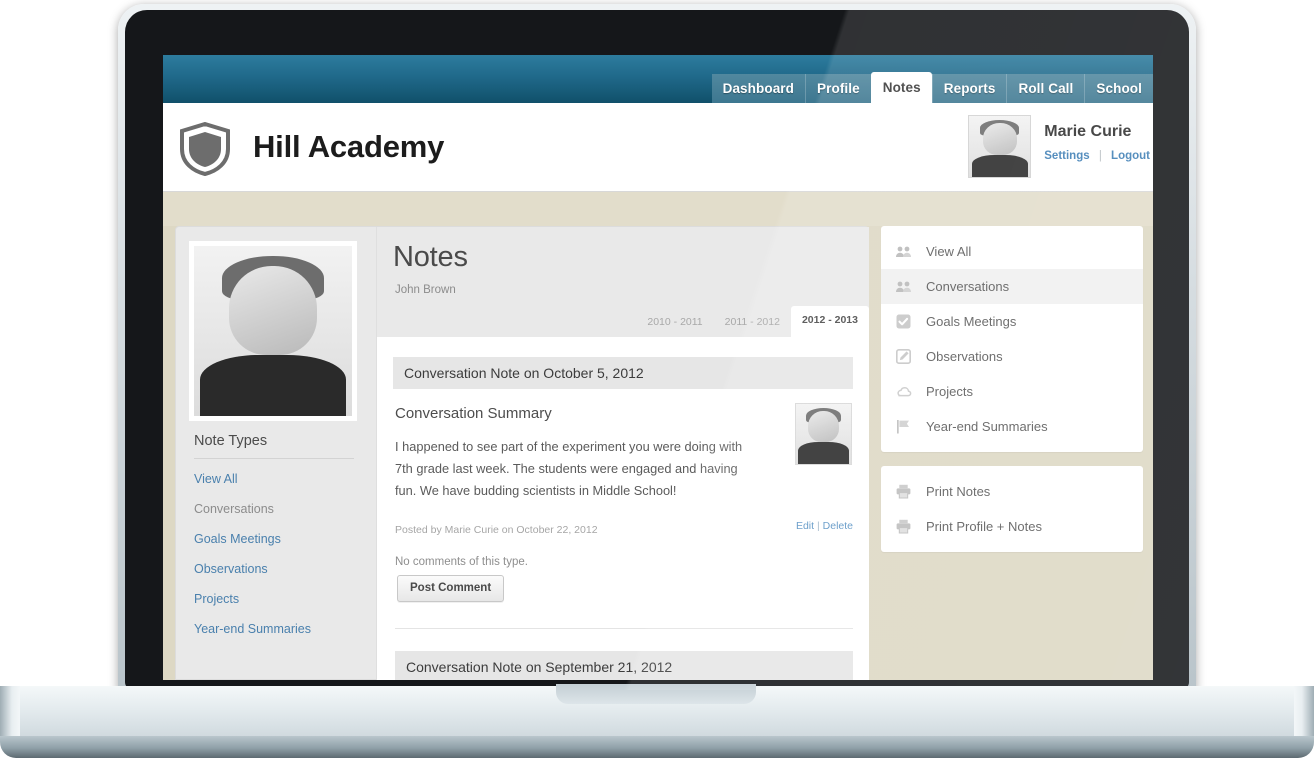  I want to click on base-front-lip, so click(657, 747).